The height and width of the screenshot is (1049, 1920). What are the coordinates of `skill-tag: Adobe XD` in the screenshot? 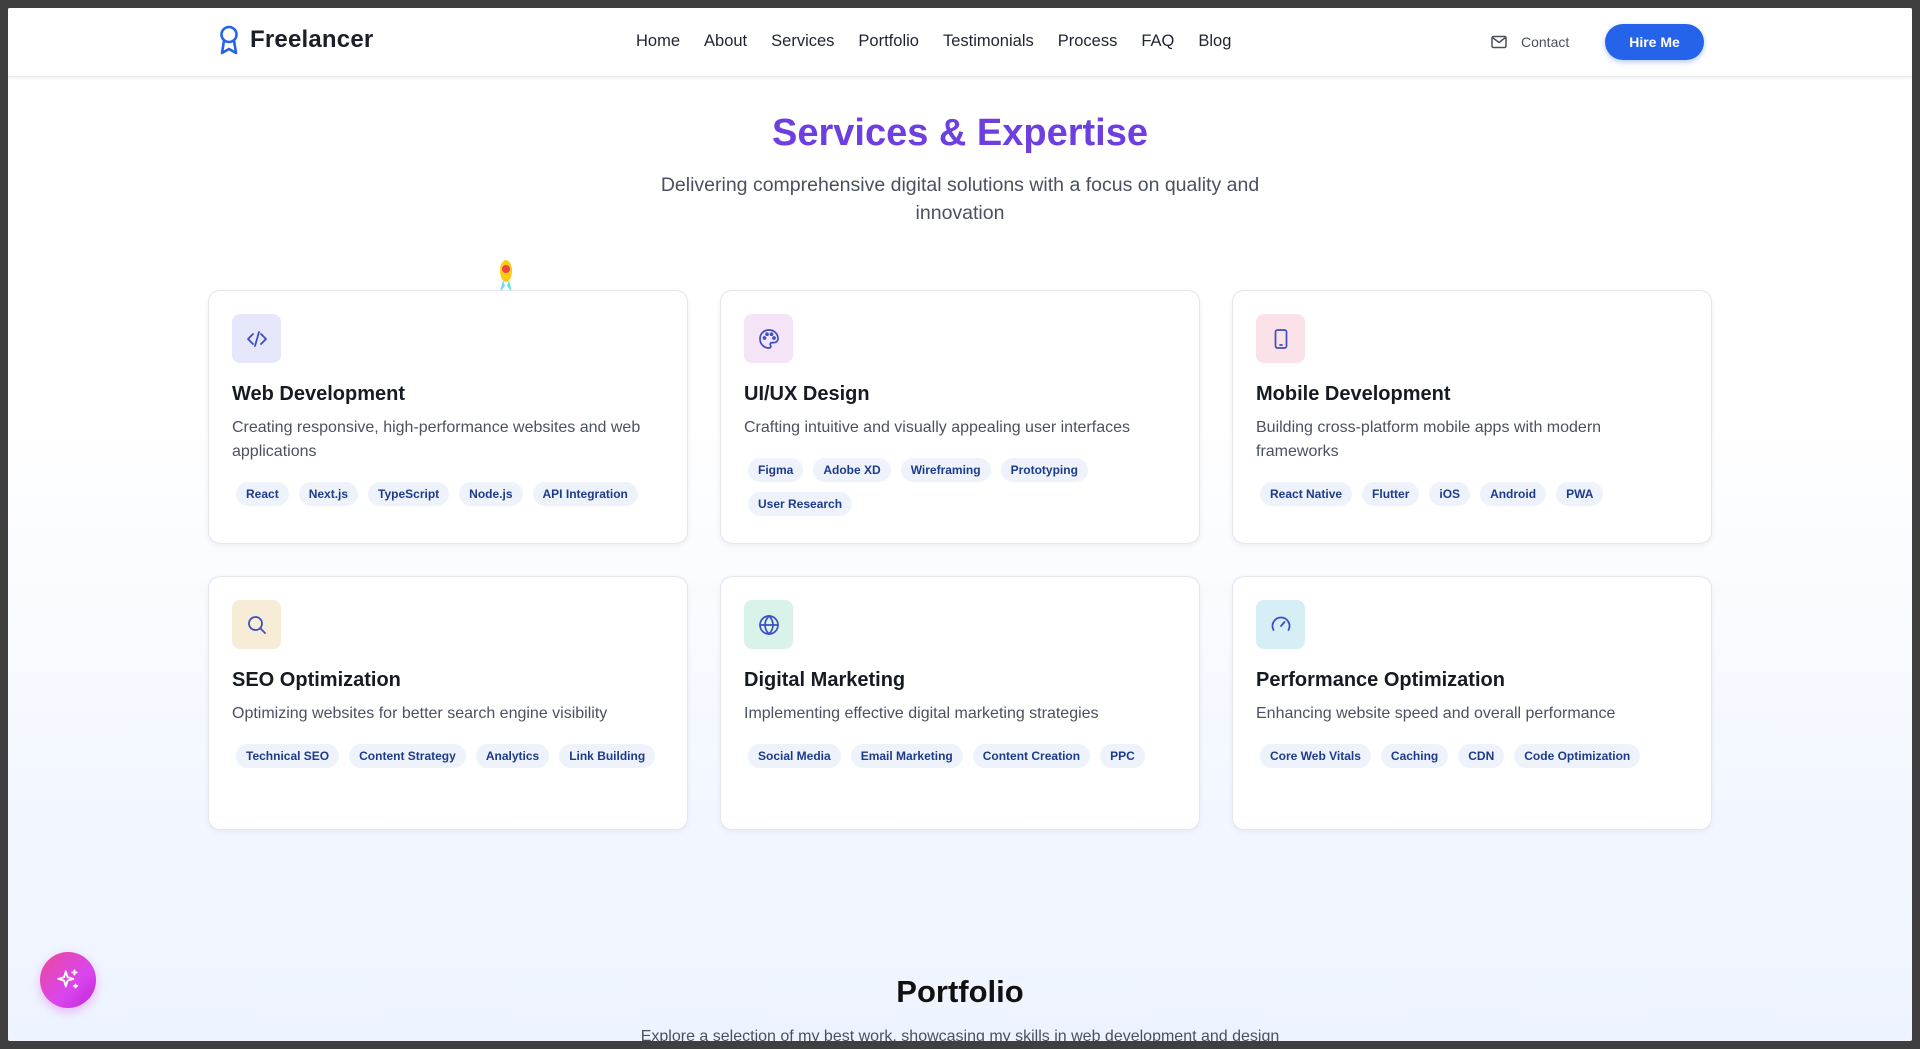 It's located at (852, 470).